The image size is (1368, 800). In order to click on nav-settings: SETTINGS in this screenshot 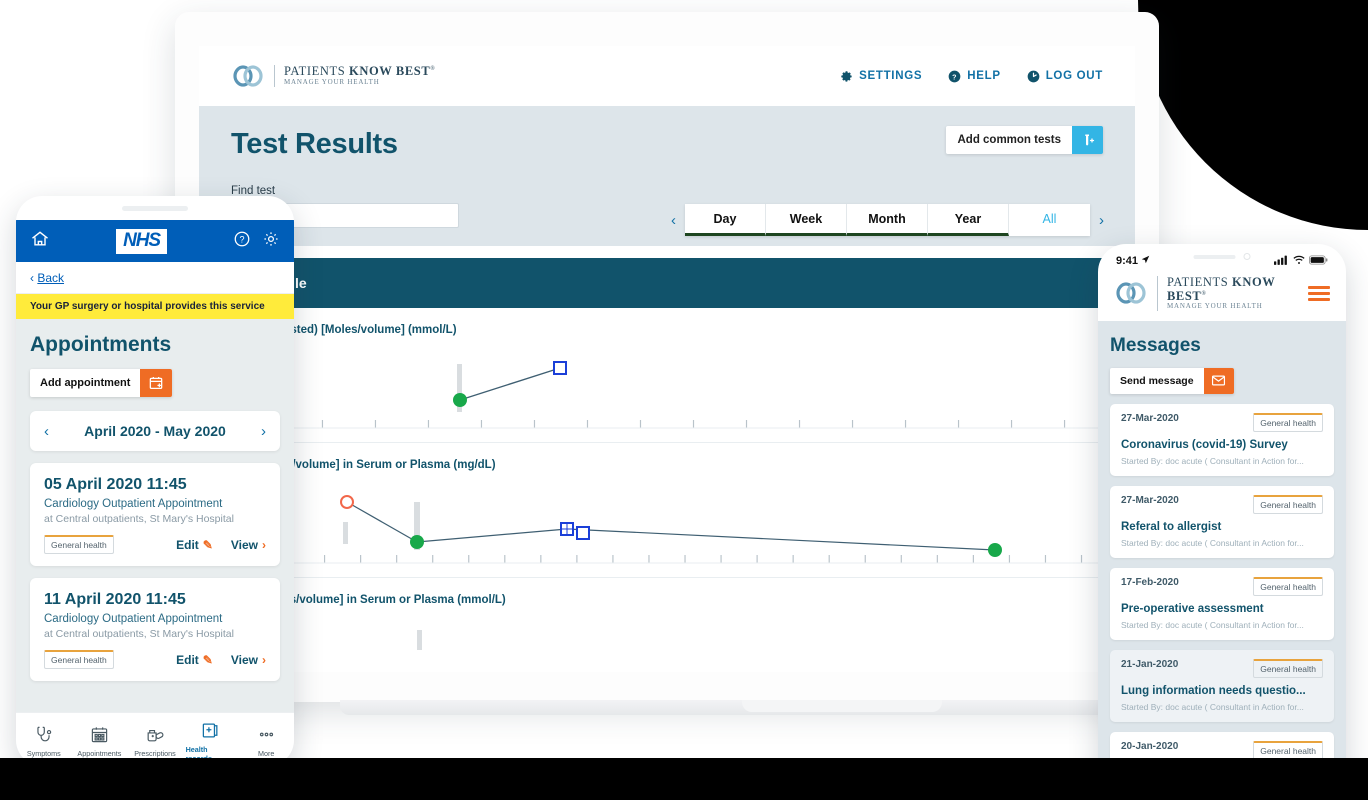, I will do `click(881, 76)`.